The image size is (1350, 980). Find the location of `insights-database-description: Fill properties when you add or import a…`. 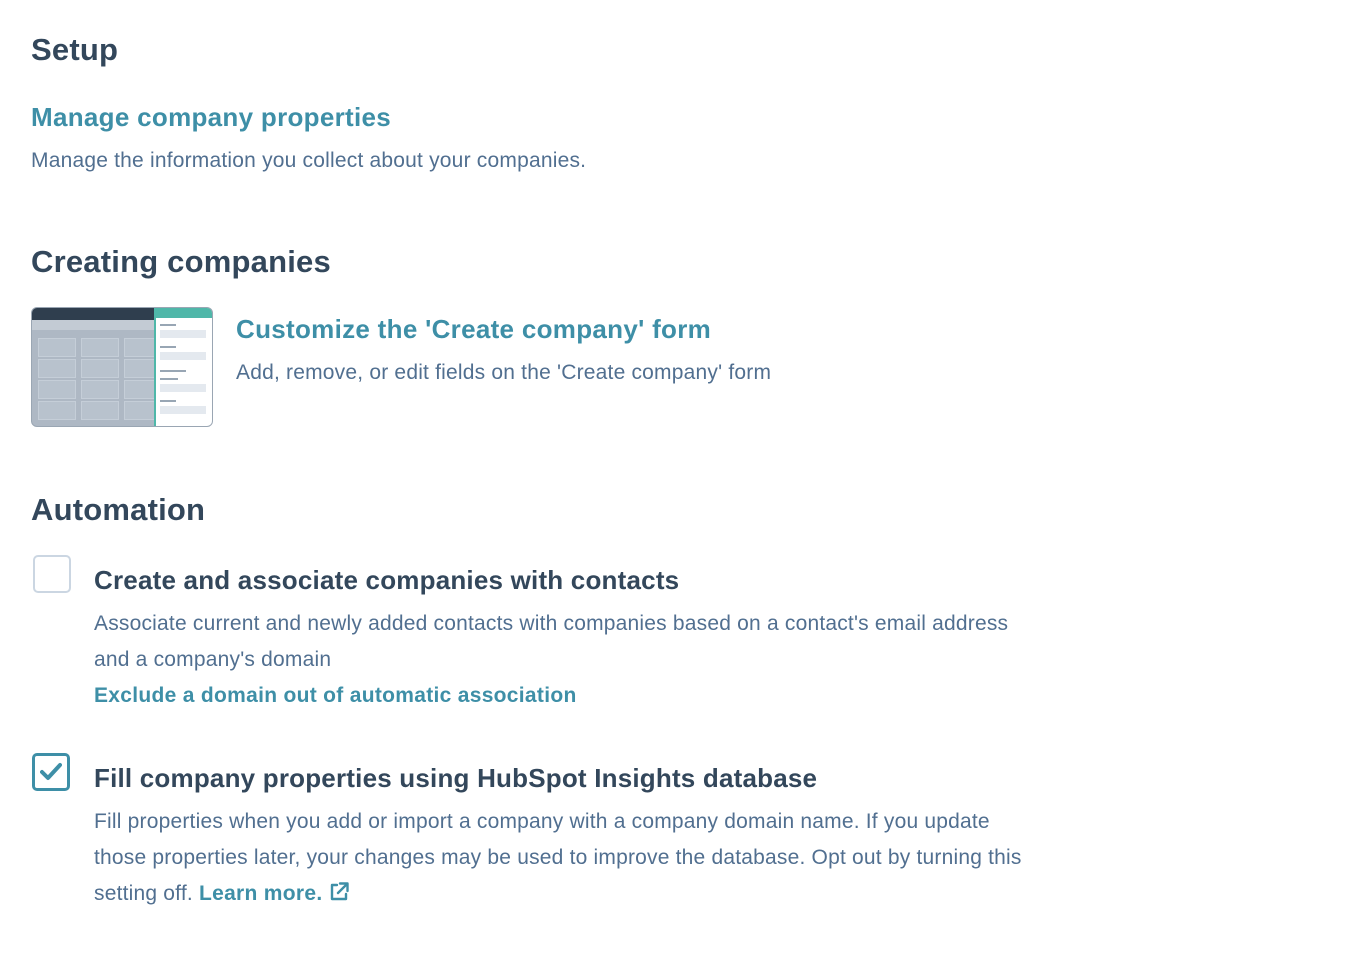

insights-database-description: Fill properties when you add or import a… is located at coordinates (664, 858).